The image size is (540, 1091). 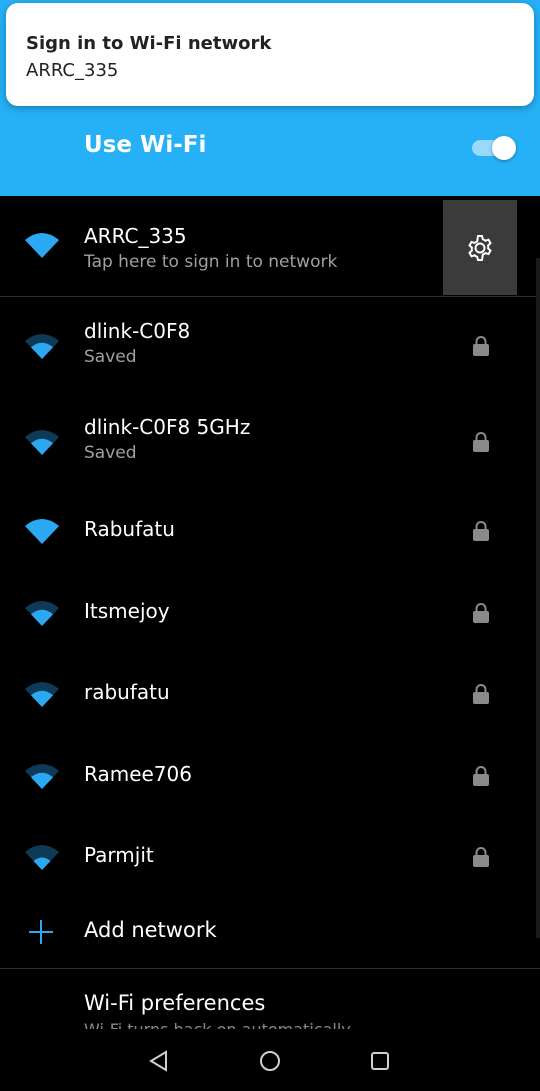 What do you see at coordinates (150, 930) in the screenshot?
I see `add-network-label: Add network` at bounding box center [150, 930].